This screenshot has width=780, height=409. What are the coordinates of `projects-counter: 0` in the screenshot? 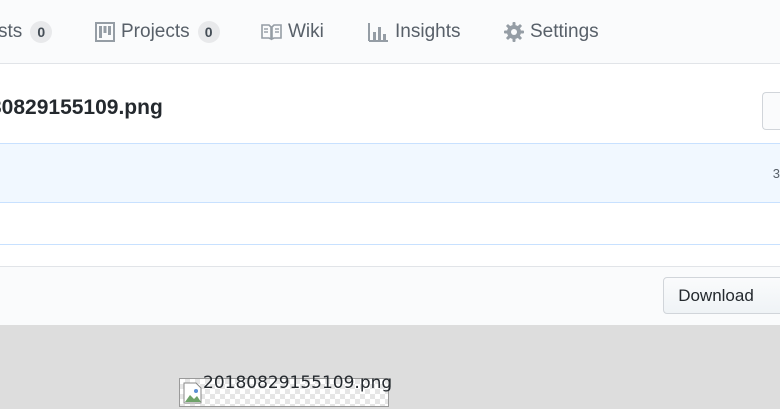 It's located at (208, 32).